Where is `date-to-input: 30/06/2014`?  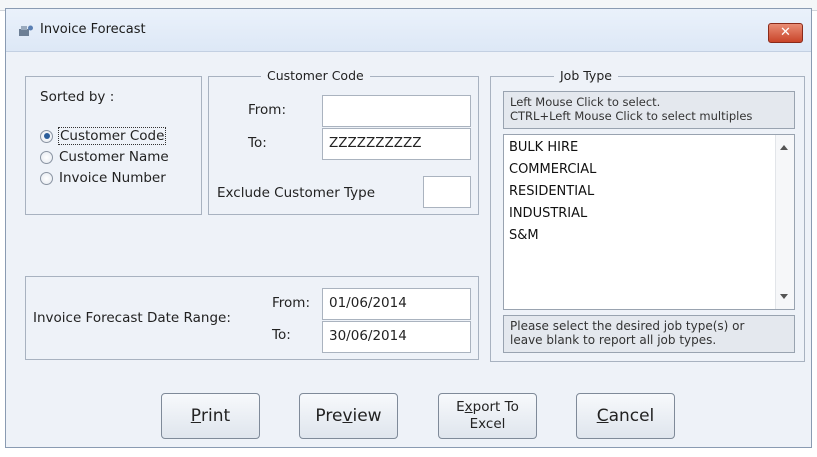 date-to-input: 30/06/2014 is located at coordinates (396, 337).